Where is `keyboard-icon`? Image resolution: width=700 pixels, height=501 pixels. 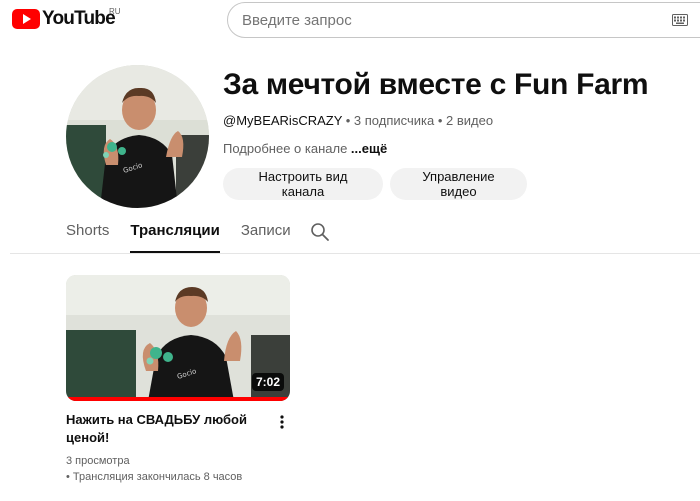
keyboard-icon is located at coordinates (680, 20).